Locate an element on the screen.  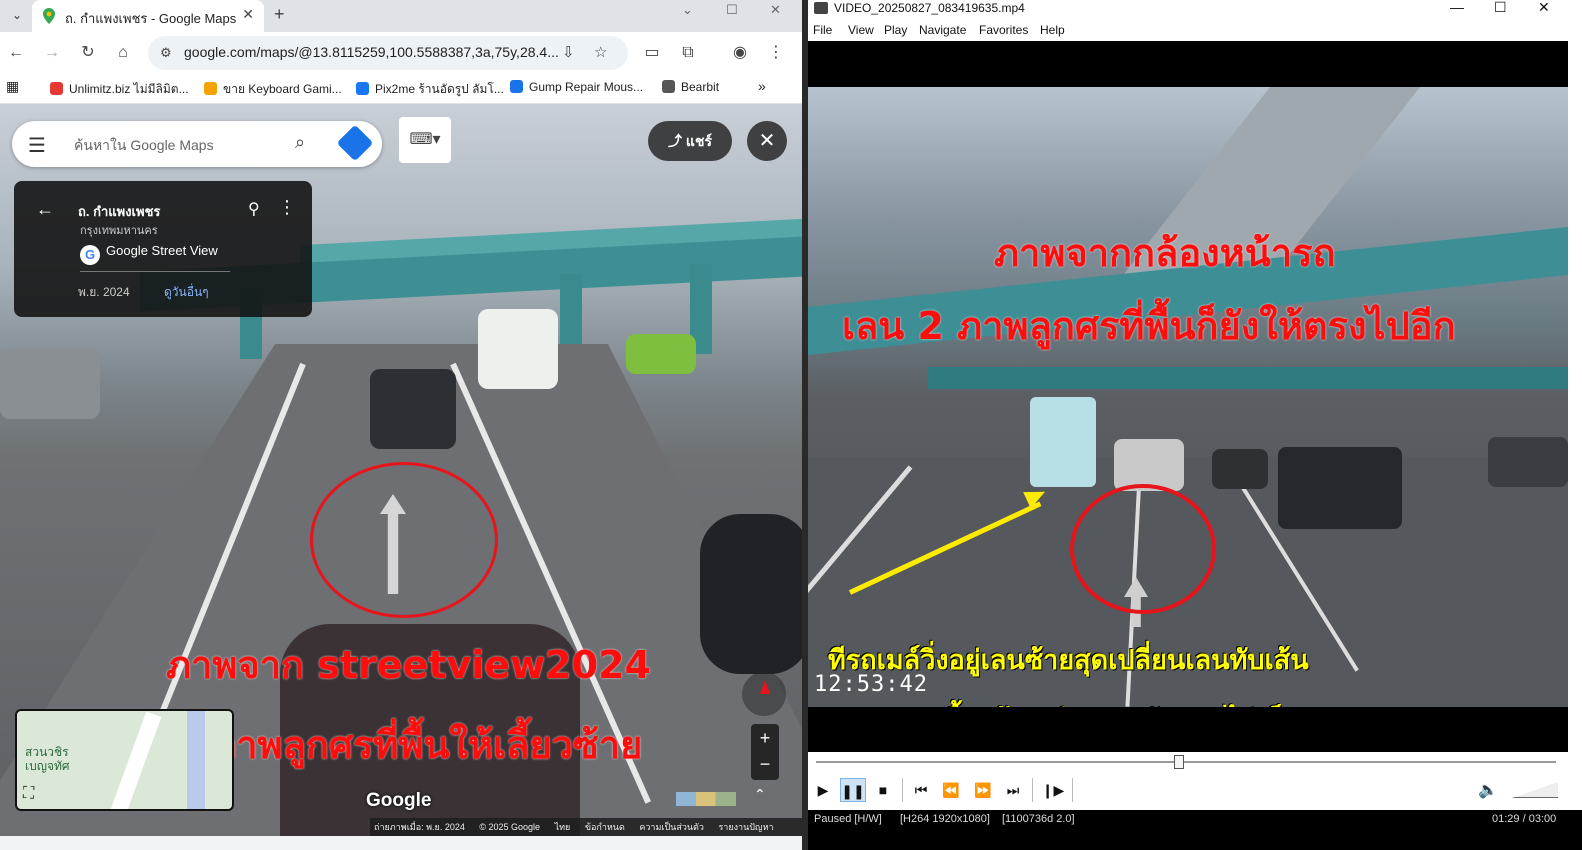
menu-view: View is located at coordinates (861, 30).